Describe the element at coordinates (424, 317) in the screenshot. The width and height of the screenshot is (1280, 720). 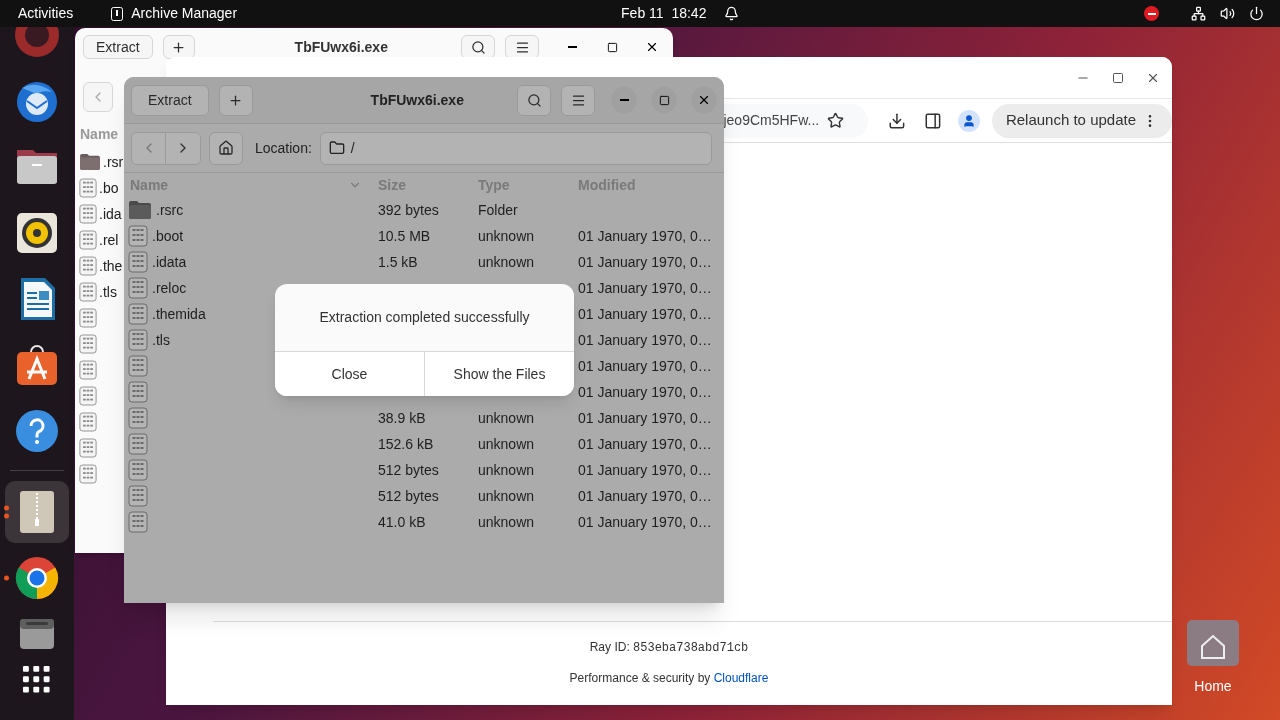
I see `dialog-message: Extraction completed successfully` at that location.